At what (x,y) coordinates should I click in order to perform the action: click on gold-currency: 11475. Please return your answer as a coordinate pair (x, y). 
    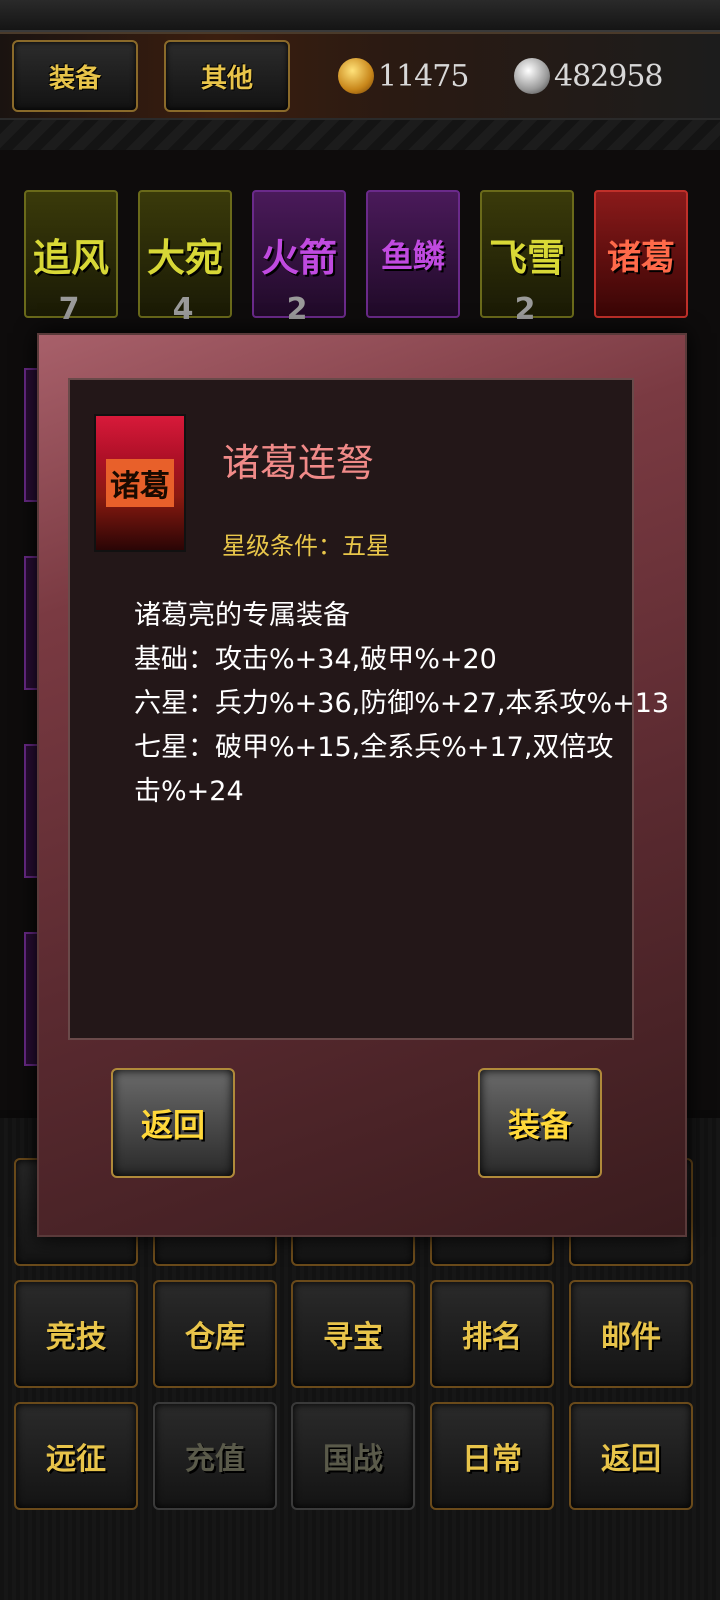
    Looking at the image, I should click on (403, 76).